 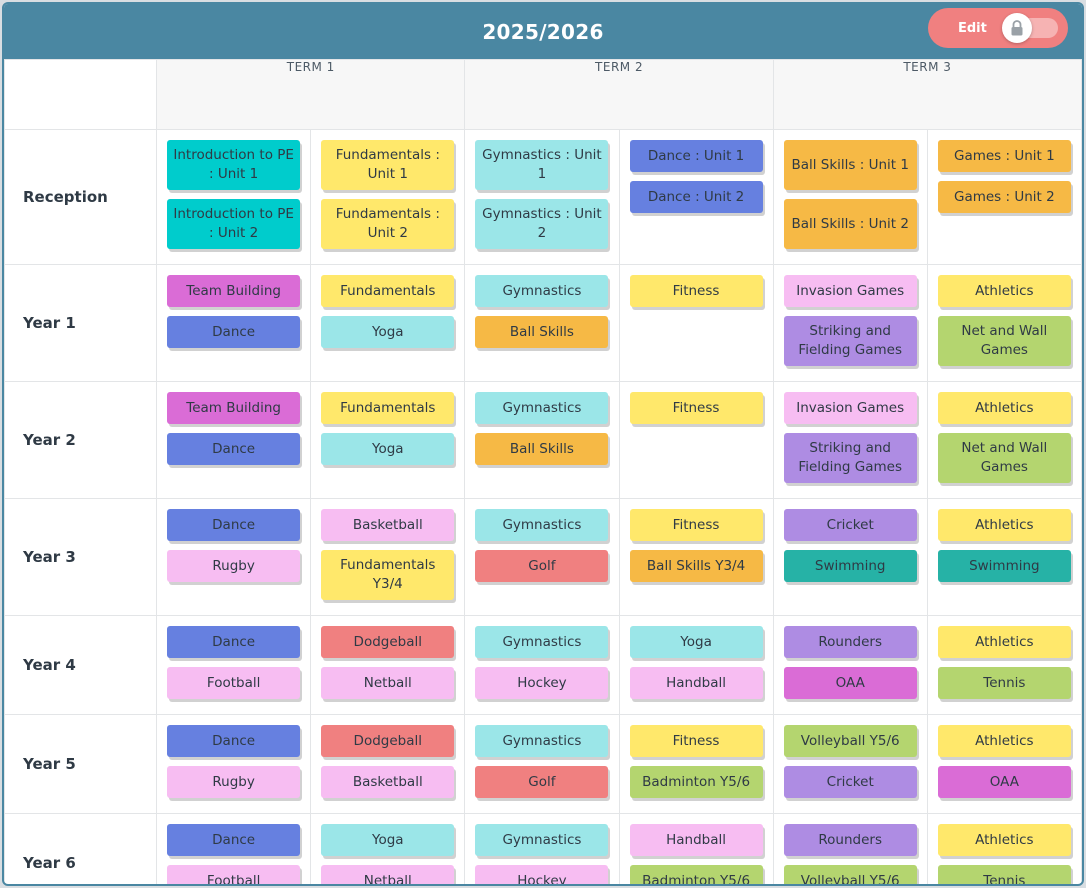 What do you see at coordinates (388, 224) in the screenshot?
I see `unit-chip: Fundamentals : Unit 2` at bounding box center [388, 224].